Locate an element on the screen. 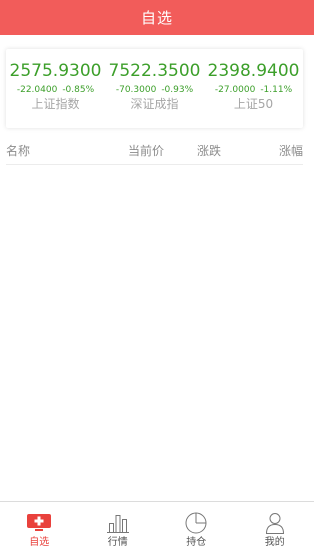 The image size is (320, 550). tab-label: 行情 is located at coordinates (117, 542).